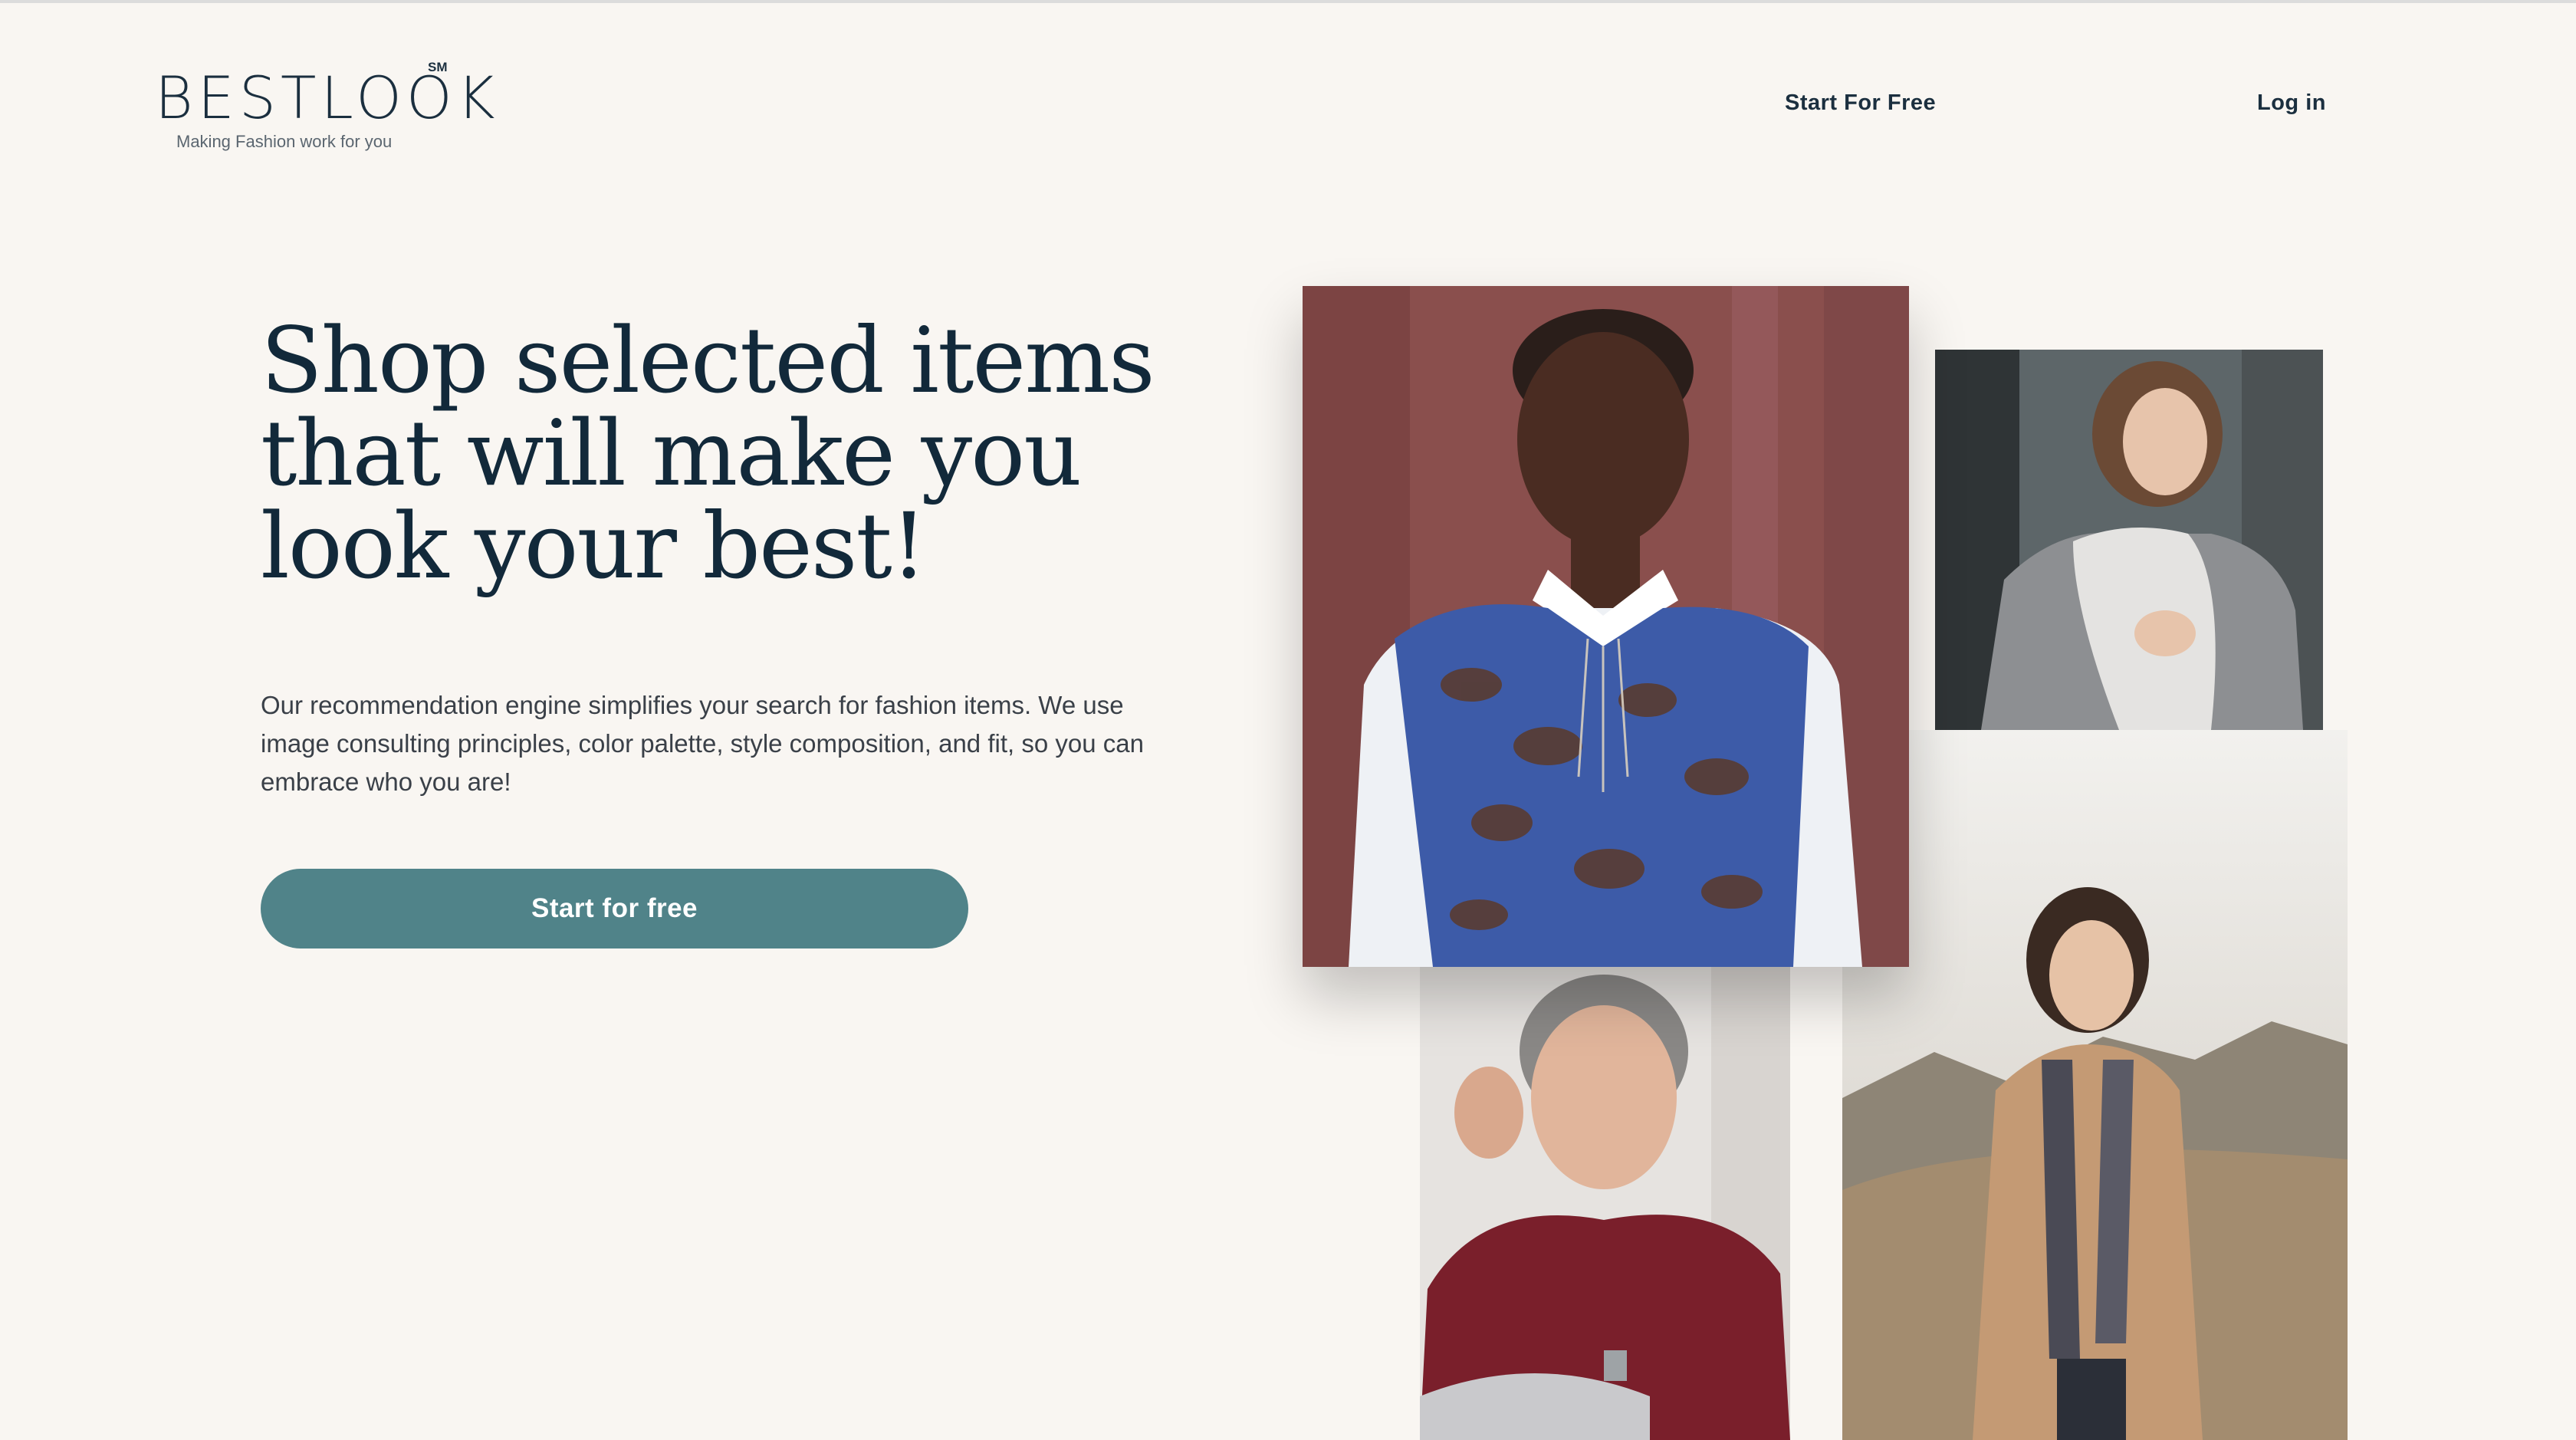 The image size is (2576, 1440). I want to click on top-border, so click(1288, 1).